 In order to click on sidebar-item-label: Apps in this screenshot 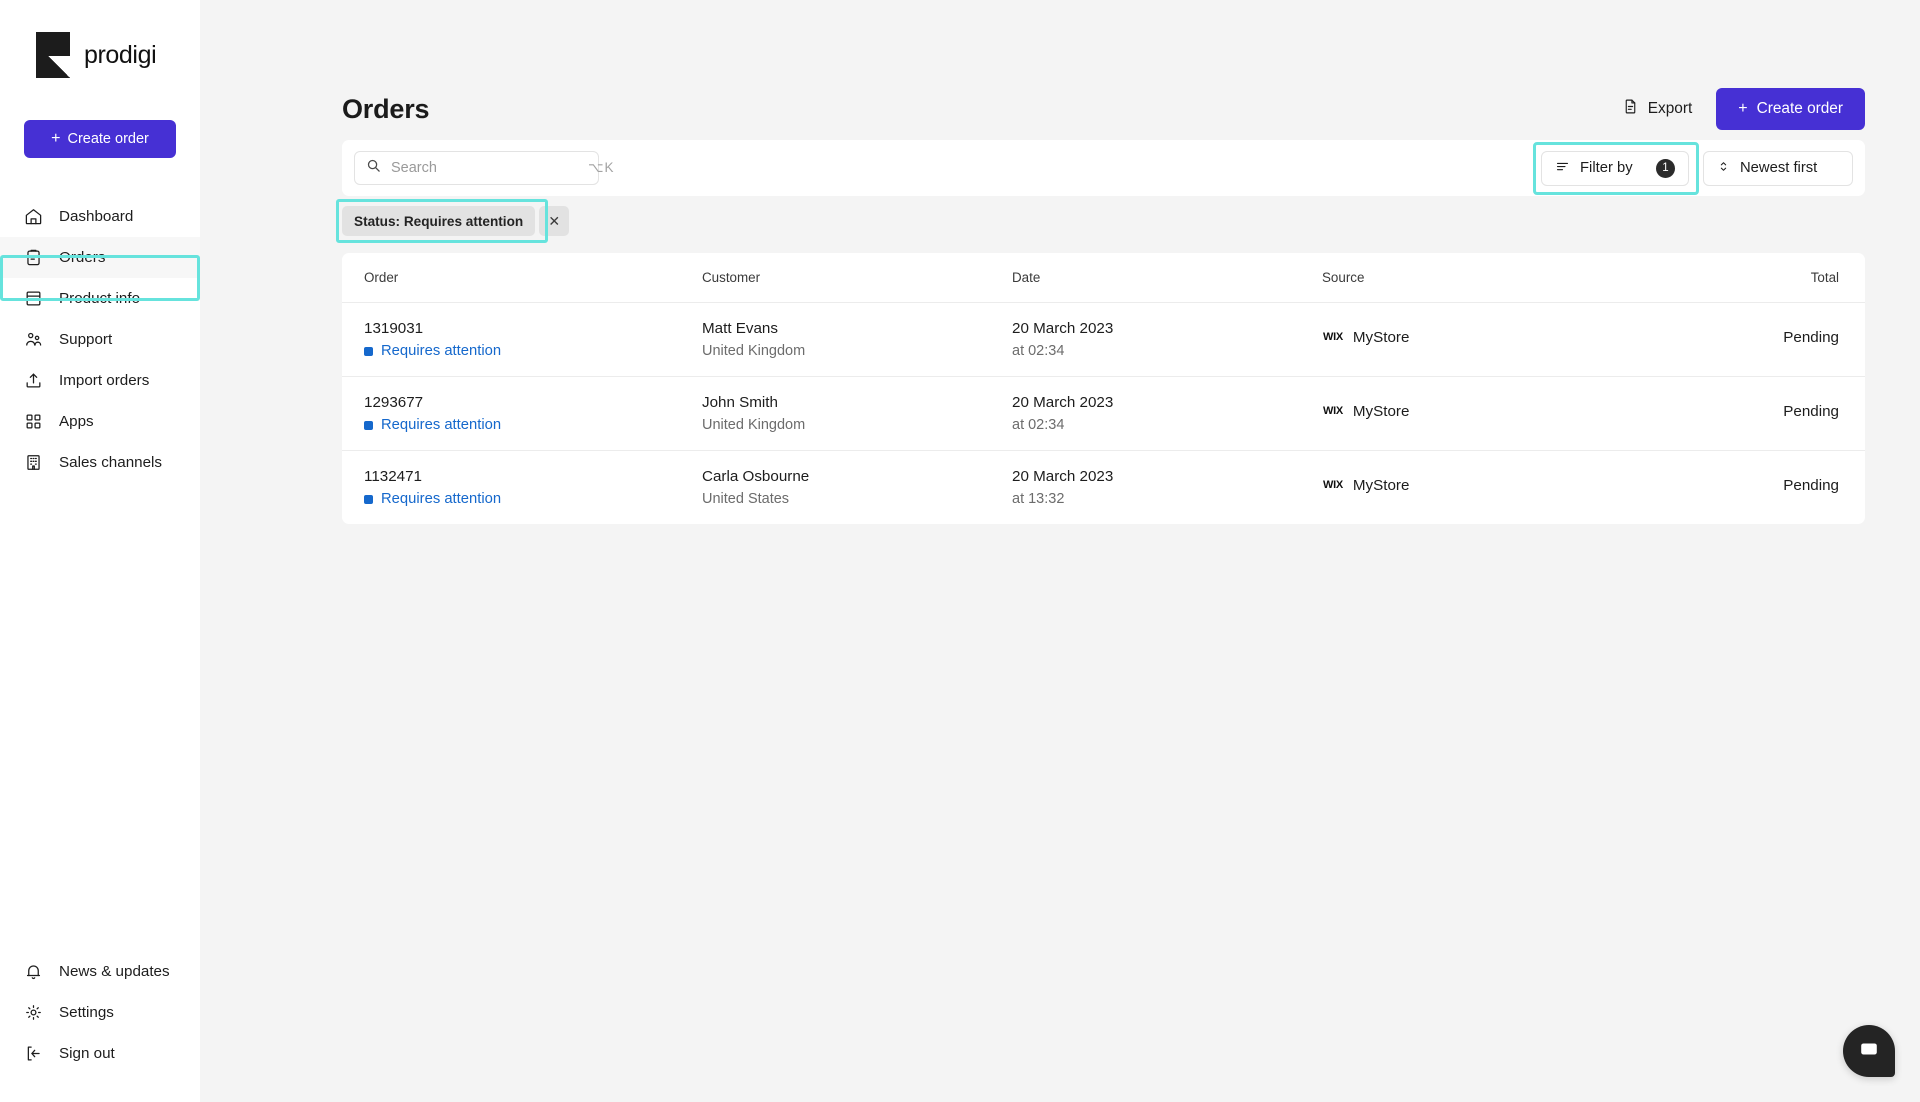, I will do `click(76, 421)`.